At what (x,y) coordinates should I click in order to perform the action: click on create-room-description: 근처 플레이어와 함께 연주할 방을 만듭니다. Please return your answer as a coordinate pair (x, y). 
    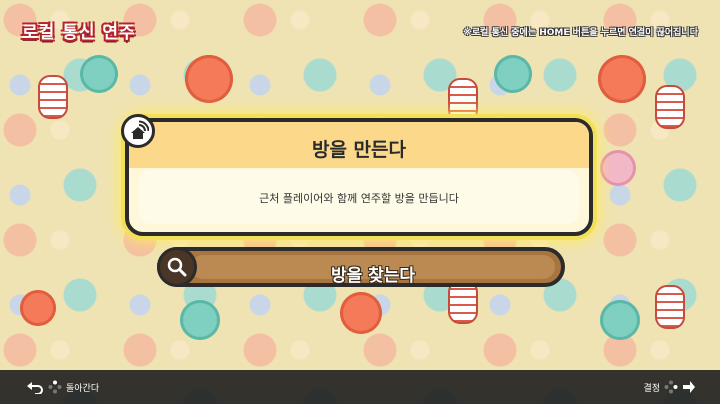
    Looking at the image, I should click on (359, 198).